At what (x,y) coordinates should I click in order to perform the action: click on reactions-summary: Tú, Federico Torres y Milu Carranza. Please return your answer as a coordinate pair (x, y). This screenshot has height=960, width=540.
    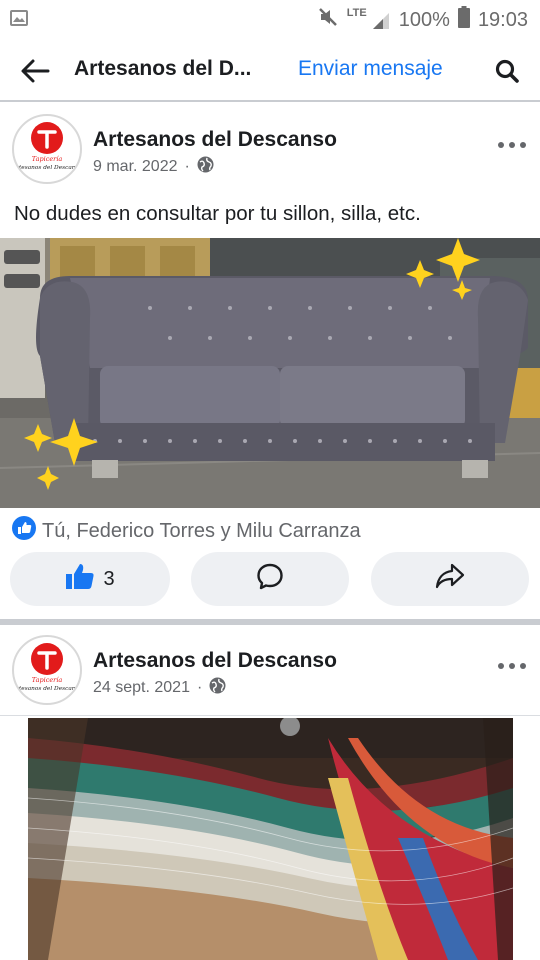
    Looking at the image, I should click on (201, 531).